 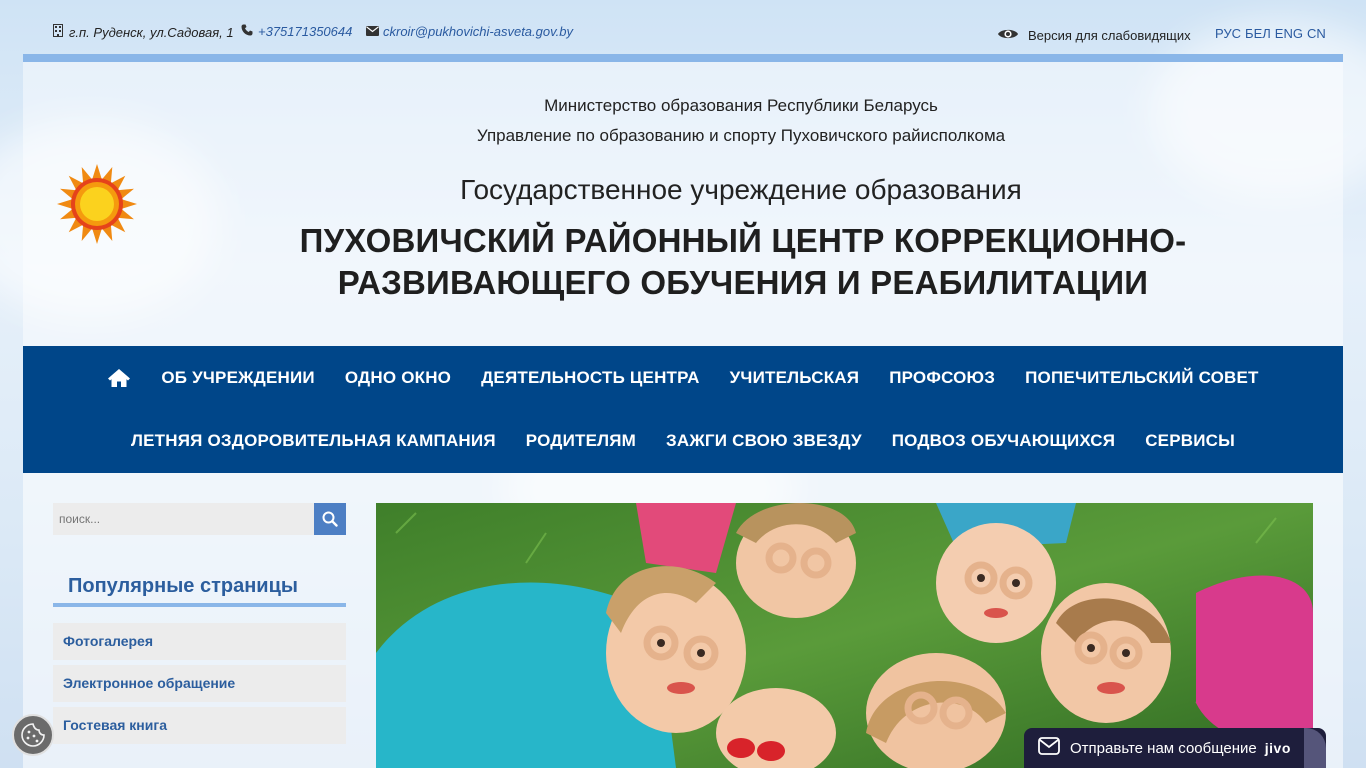 What do you see at coordinates (58, 32) in the screenshot?
I see `building-icon` at bounding box center [58, 32].